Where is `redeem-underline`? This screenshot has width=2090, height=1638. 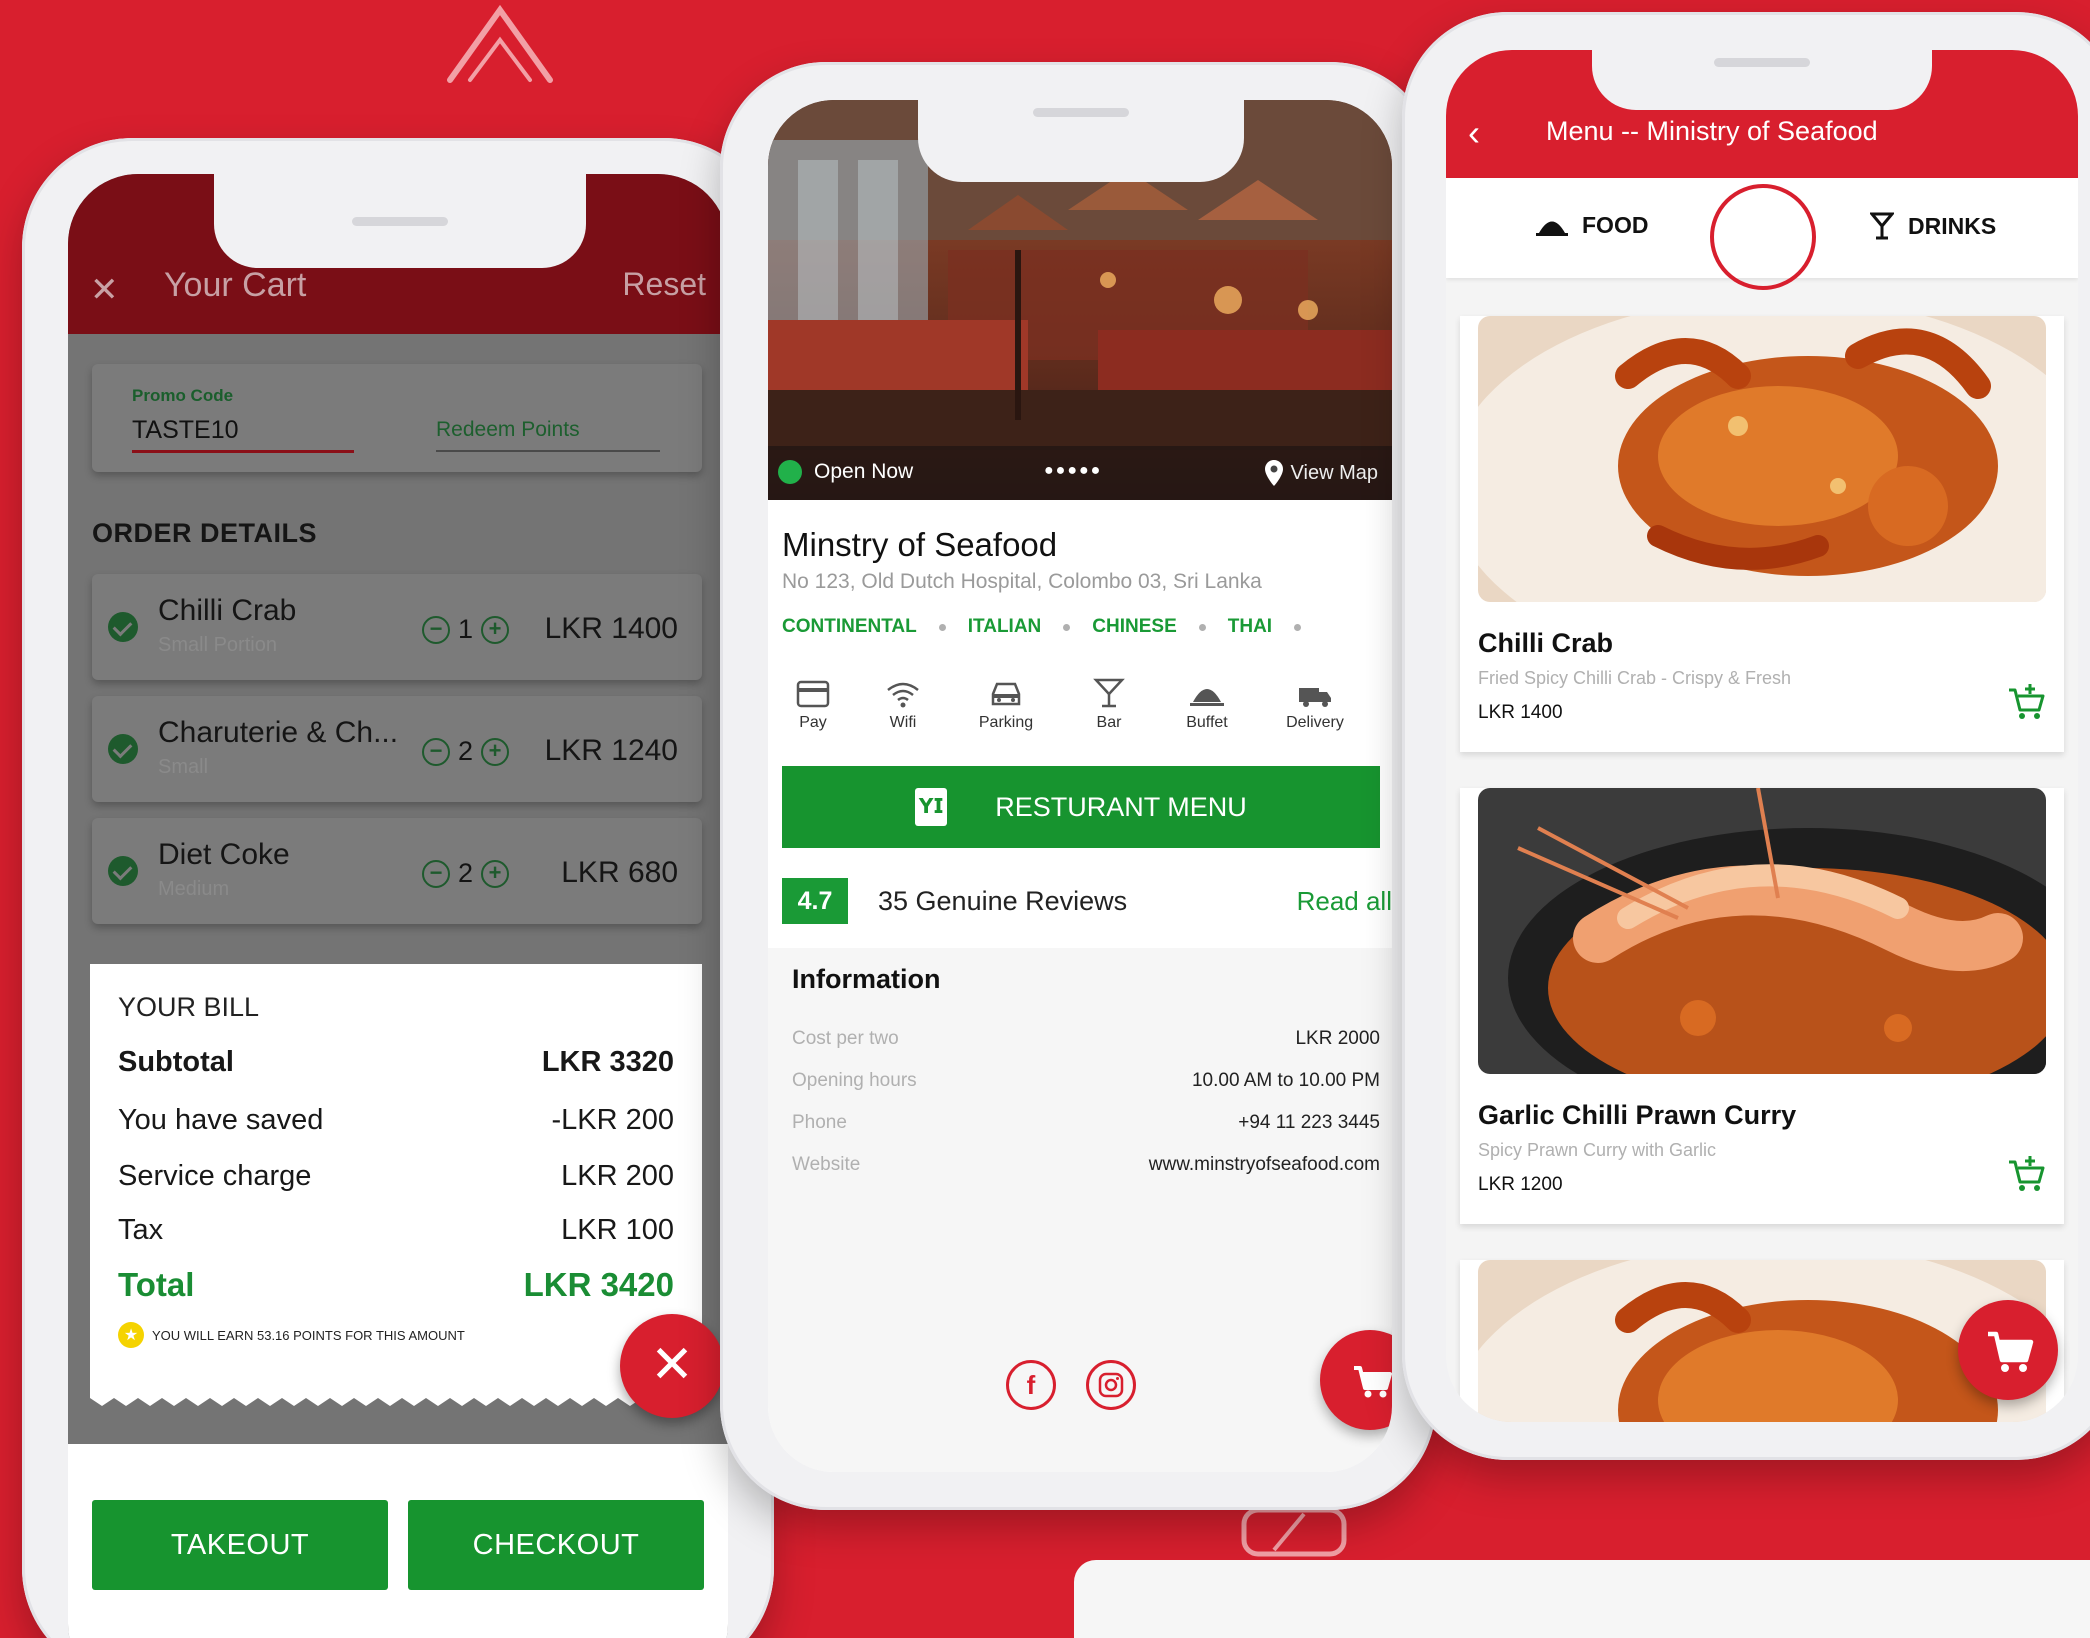
redeem-underline is located at coordinates (548, 451).